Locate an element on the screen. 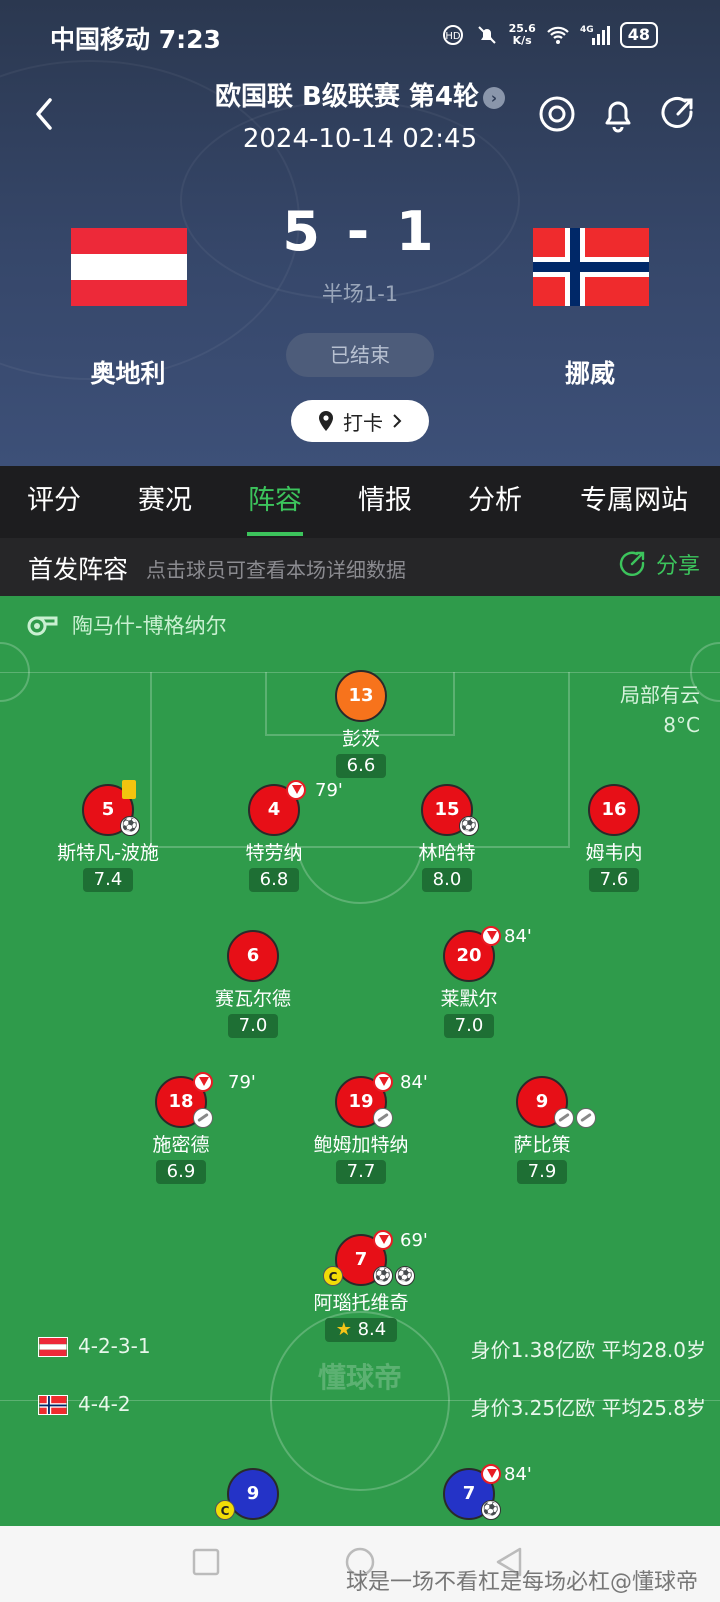 This screenshot has height=1602, width=720. referee-name: 陶马什-博格纳尔 is located at coordinates (149, 626).